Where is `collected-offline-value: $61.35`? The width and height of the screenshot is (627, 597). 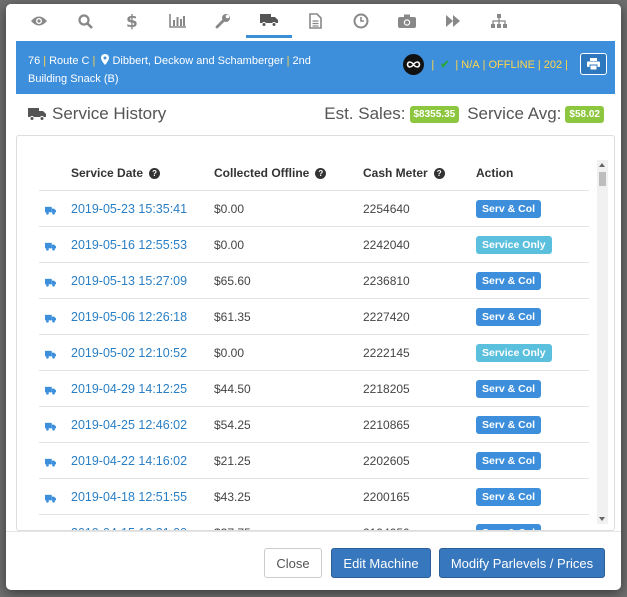
collected-offline-value: $61.35 is located at coordinates (232, 317).